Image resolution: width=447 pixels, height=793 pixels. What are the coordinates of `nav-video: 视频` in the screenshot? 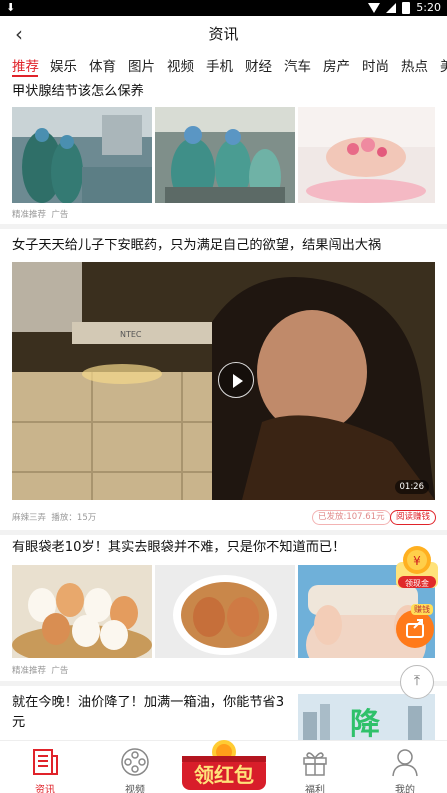 It's located at (135, 767).